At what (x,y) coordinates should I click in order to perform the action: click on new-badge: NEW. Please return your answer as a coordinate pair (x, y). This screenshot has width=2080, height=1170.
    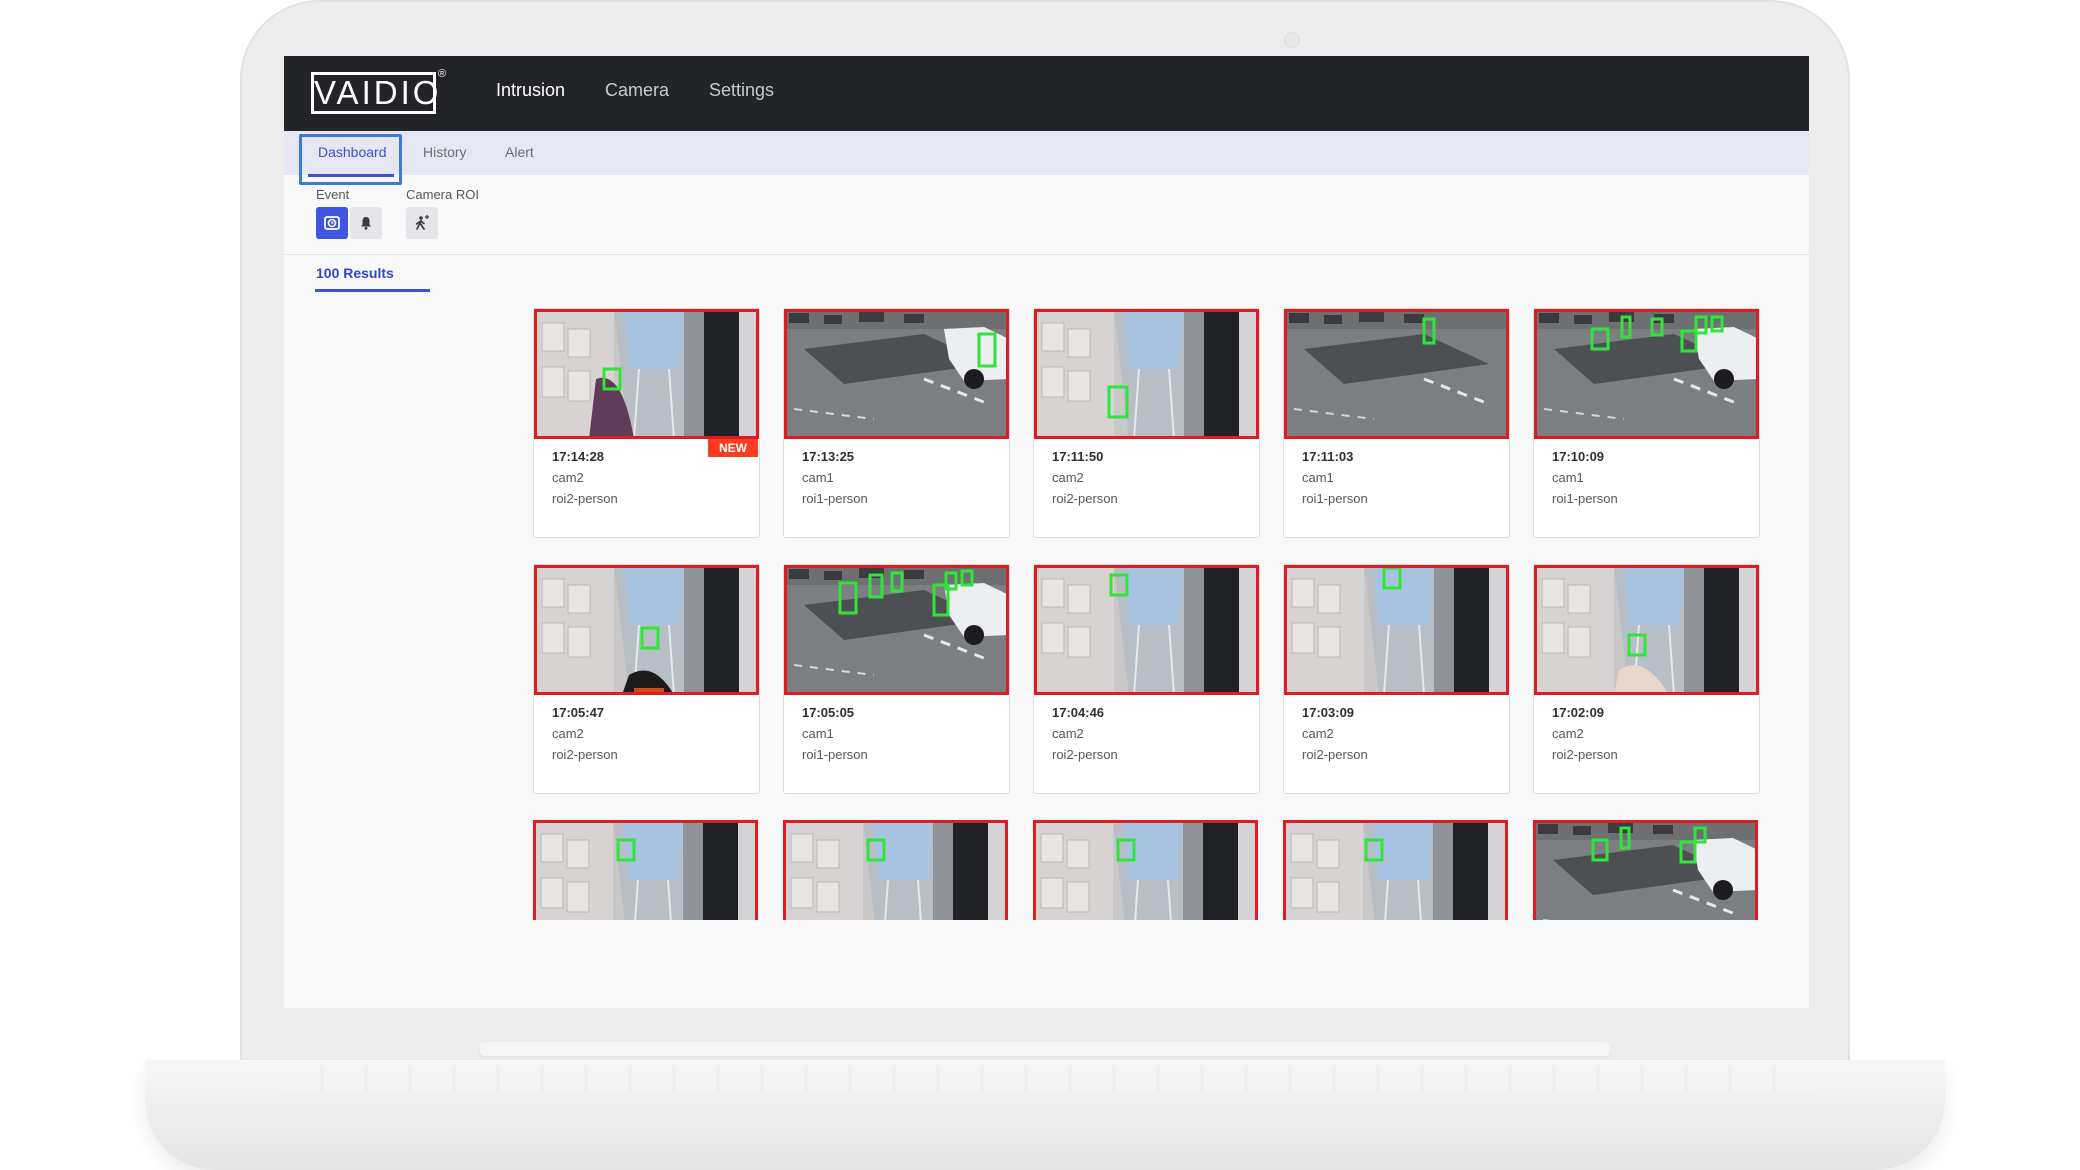
    Looking at the image, I should click on (733, 448).